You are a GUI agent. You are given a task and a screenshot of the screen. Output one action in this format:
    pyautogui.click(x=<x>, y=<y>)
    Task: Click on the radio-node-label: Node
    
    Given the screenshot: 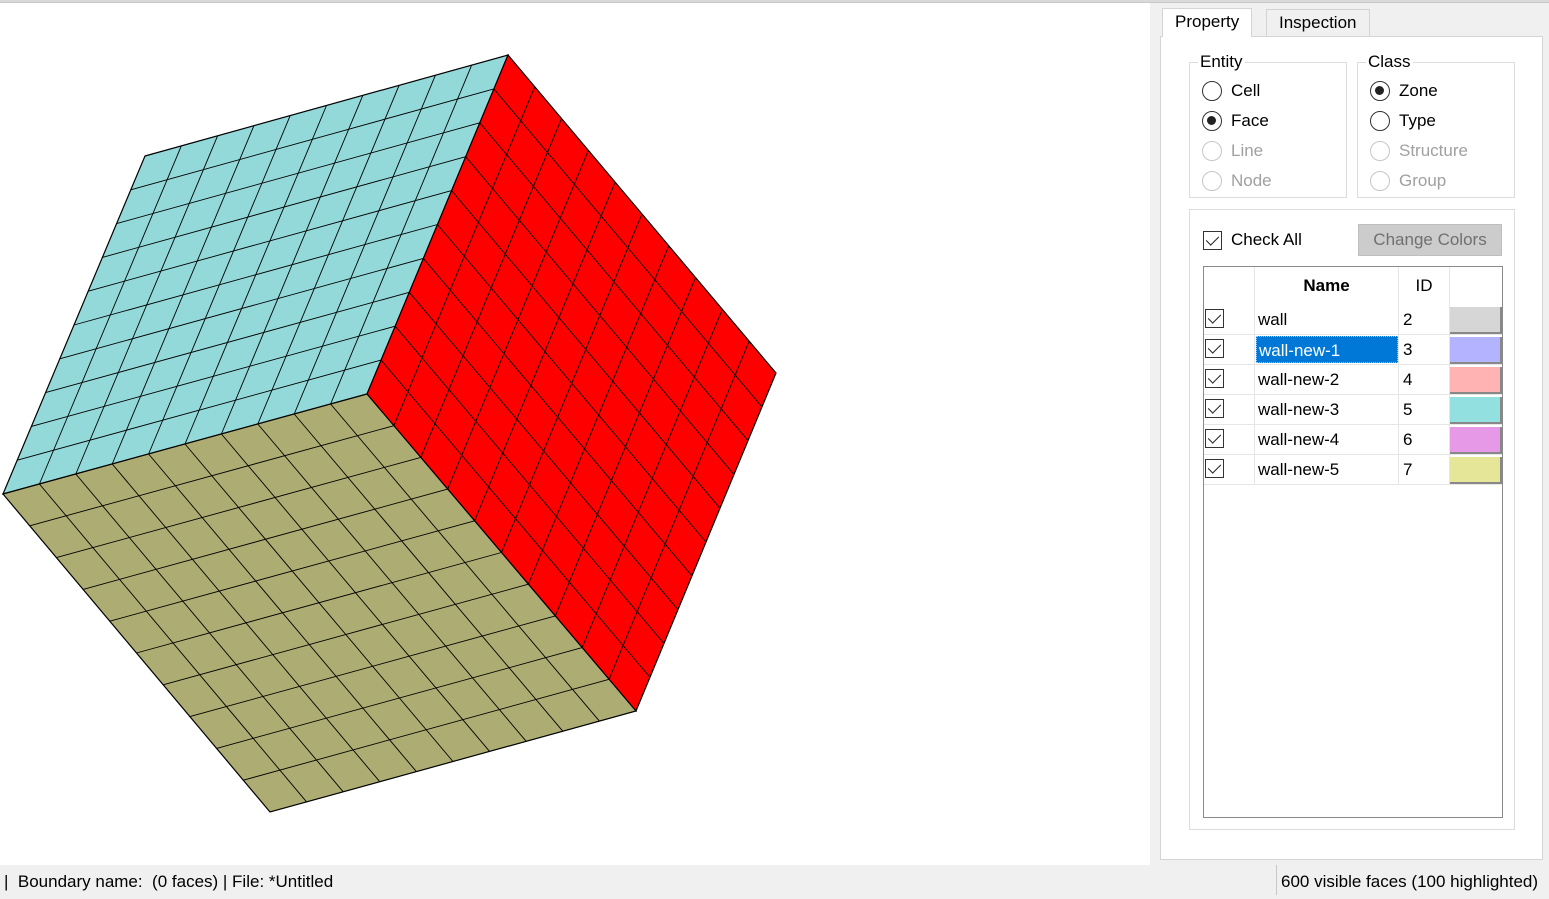 What is the action you would take?
    pyautogui.click(x=1251, y=180)
    